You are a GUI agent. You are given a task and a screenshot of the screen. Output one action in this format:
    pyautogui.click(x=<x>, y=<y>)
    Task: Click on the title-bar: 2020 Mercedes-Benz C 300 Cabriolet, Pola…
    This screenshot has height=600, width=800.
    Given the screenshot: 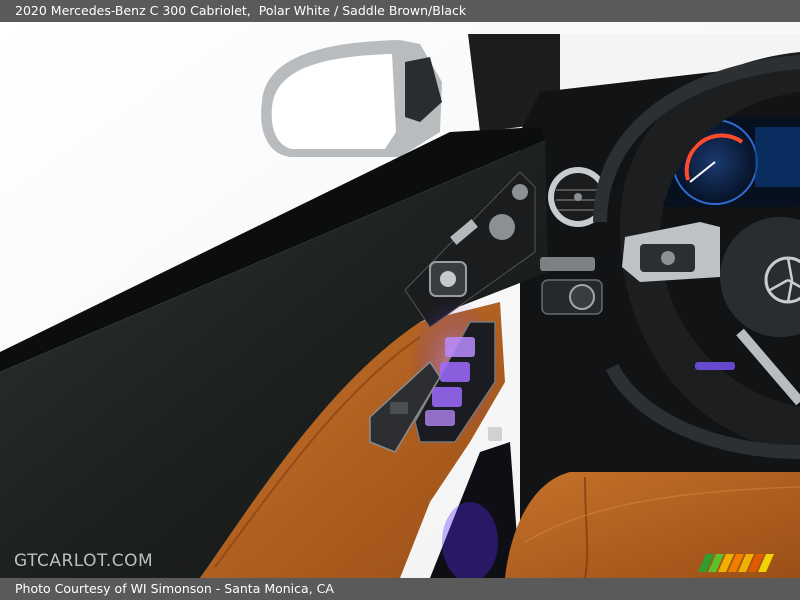 What is the action you would take?
    pyautogui.click(x=400, y=11)
    